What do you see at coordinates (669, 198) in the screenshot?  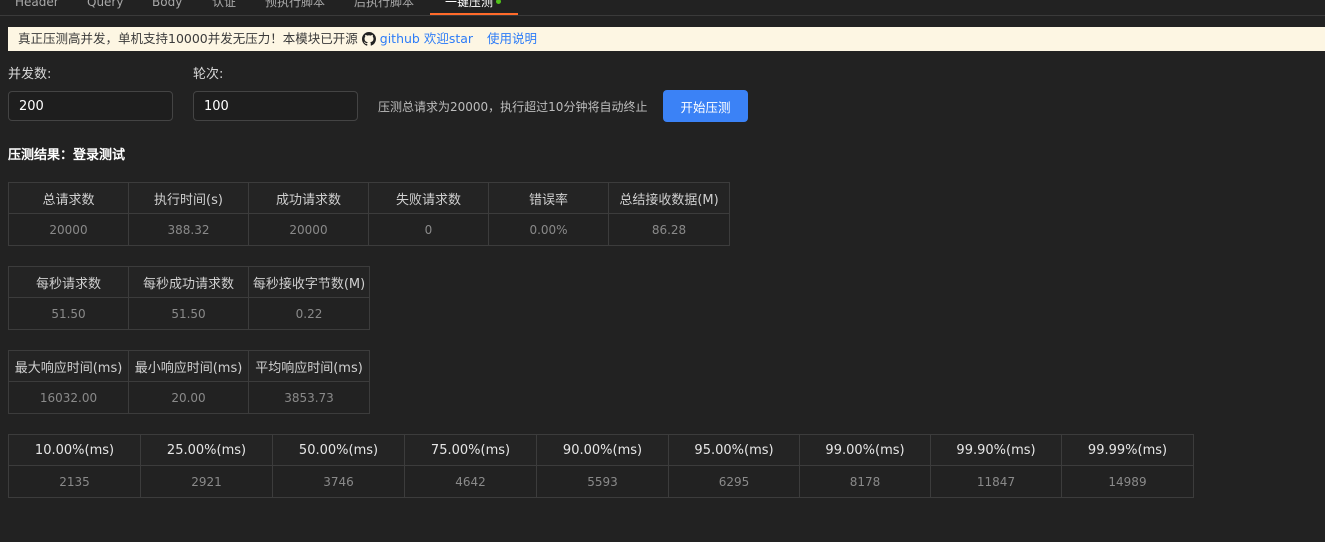 I see `header-cell: 总结接收数据(M)` at bounding box center [669, 198].